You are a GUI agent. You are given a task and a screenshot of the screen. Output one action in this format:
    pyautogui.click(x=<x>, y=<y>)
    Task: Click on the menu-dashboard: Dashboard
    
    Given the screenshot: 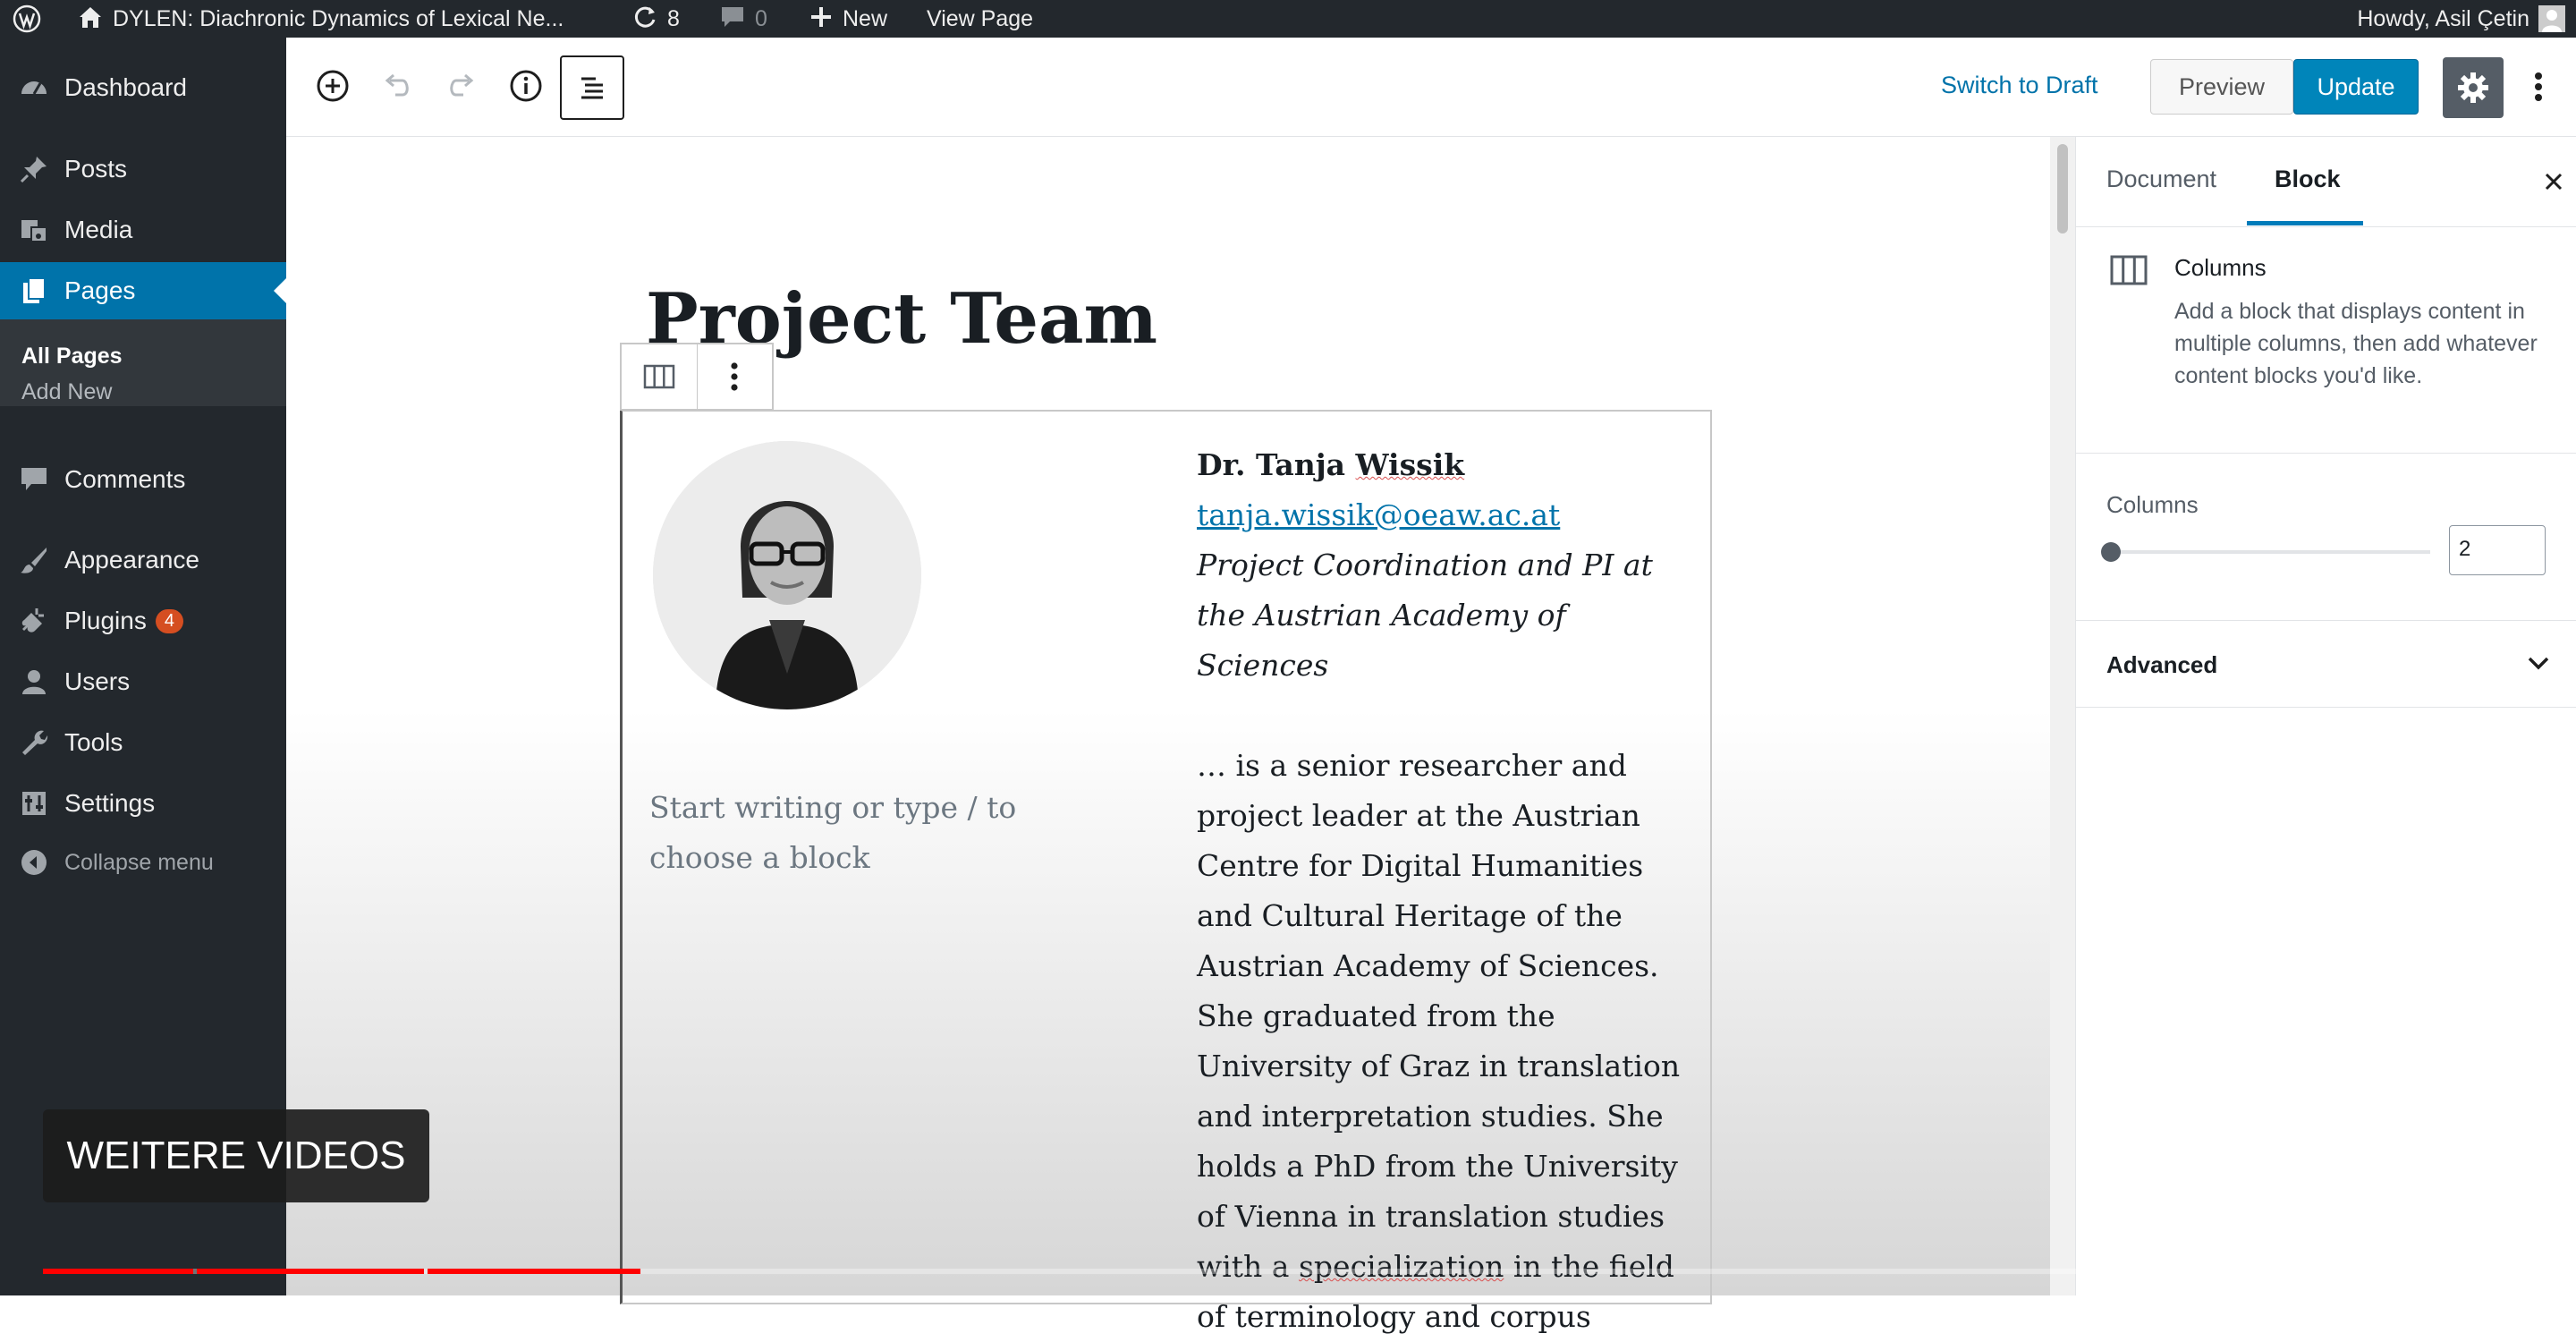 What is the action you would take?
    pyautogui.click(x=143, y=88)
    